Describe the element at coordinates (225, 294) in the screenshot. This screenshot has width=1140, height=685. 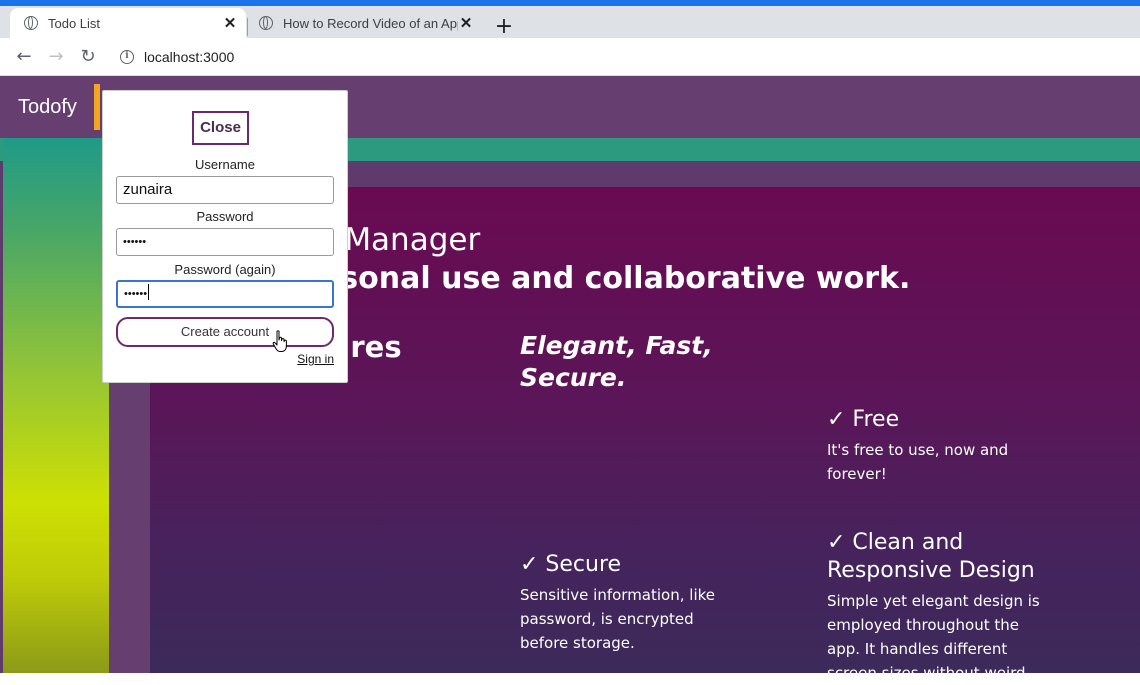
I see `password-again-input: ••••••` at that location.